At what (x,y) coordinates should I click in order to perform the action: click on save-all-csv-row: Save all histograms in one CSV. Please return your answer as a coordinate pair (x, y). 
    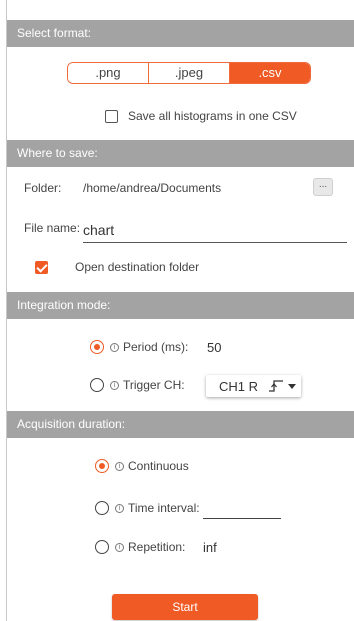
    Looking at the image, I should click on (201, 116).